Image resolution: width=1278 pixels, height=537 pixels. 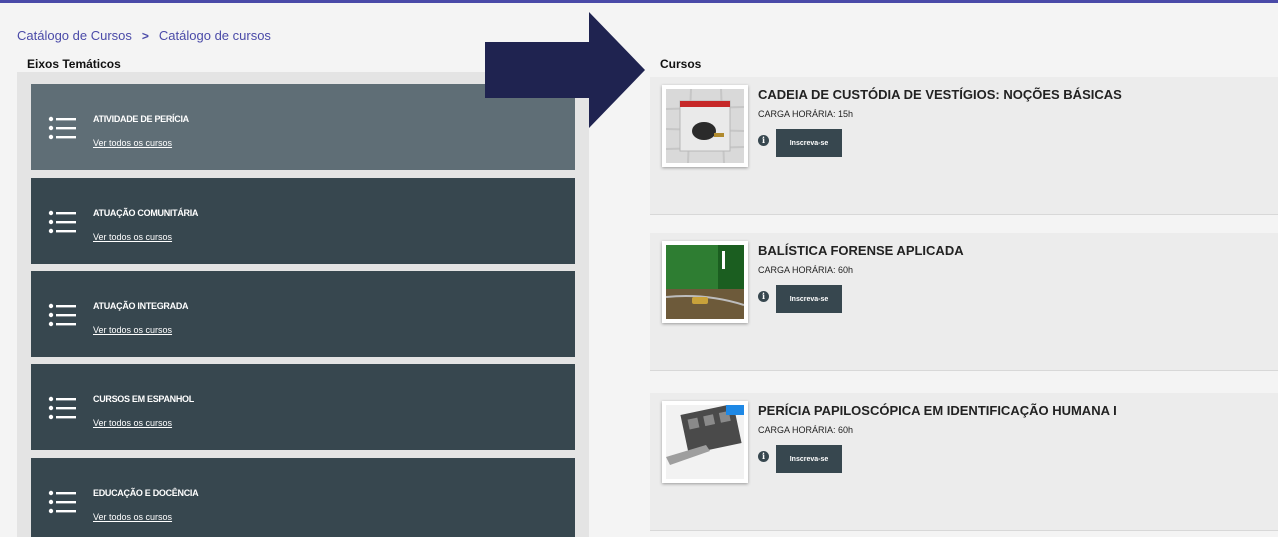 What do you see at coordinates (303, 407) in the screenshot?
I see `axis-card: CURSOS EM ESPANHOL Ver todos os cursos` at bounding box center [303, 407].